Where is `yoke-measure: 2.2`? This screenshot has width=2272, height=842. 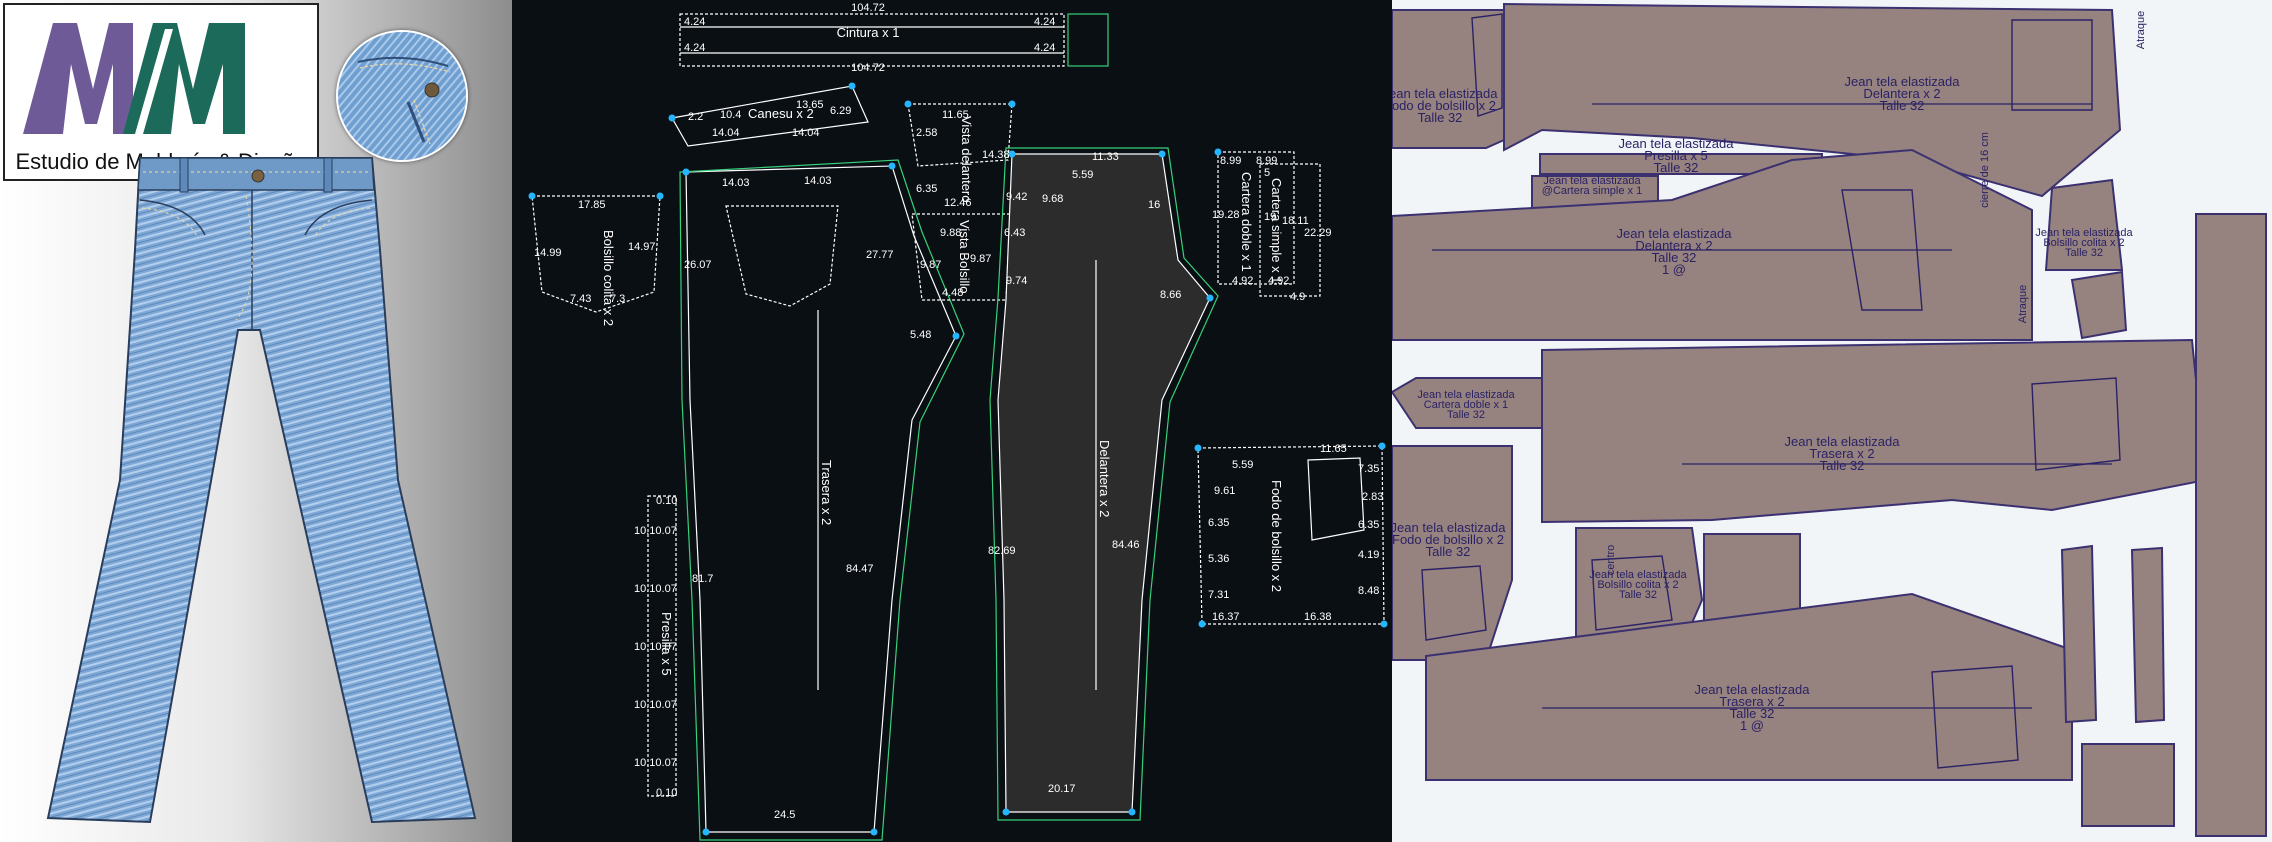 yoke-measure: 2.2 is located at coordinates (695, 117).